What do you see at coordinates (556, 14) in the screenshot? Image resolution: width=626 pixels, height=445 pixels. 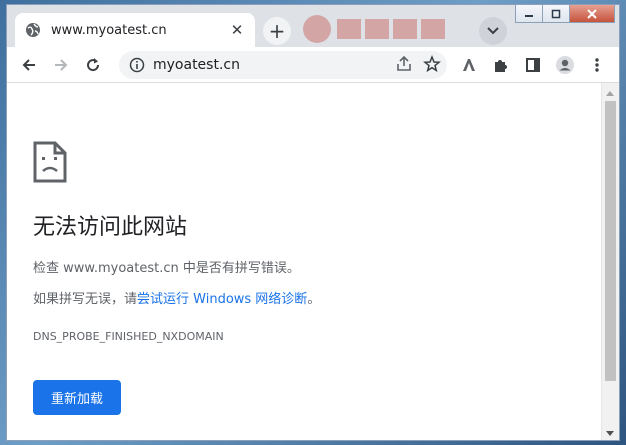 I see `maximize-icon` at bounding box center [556, 14].